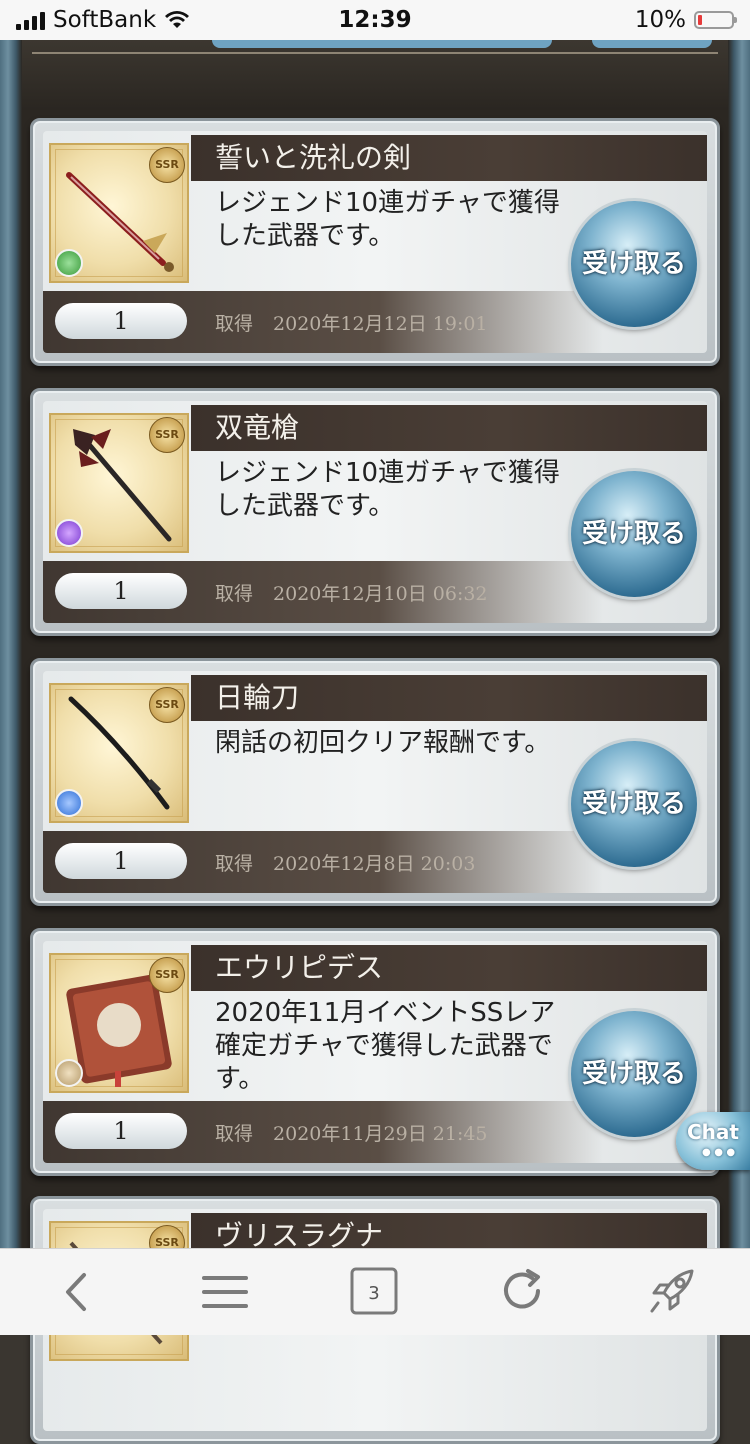 This screenshot has width=750, height=1444. What do you see at coordinates (522, 1289) in the screenshot?
I see `reload-icon` at bounding box center [522, 1289].